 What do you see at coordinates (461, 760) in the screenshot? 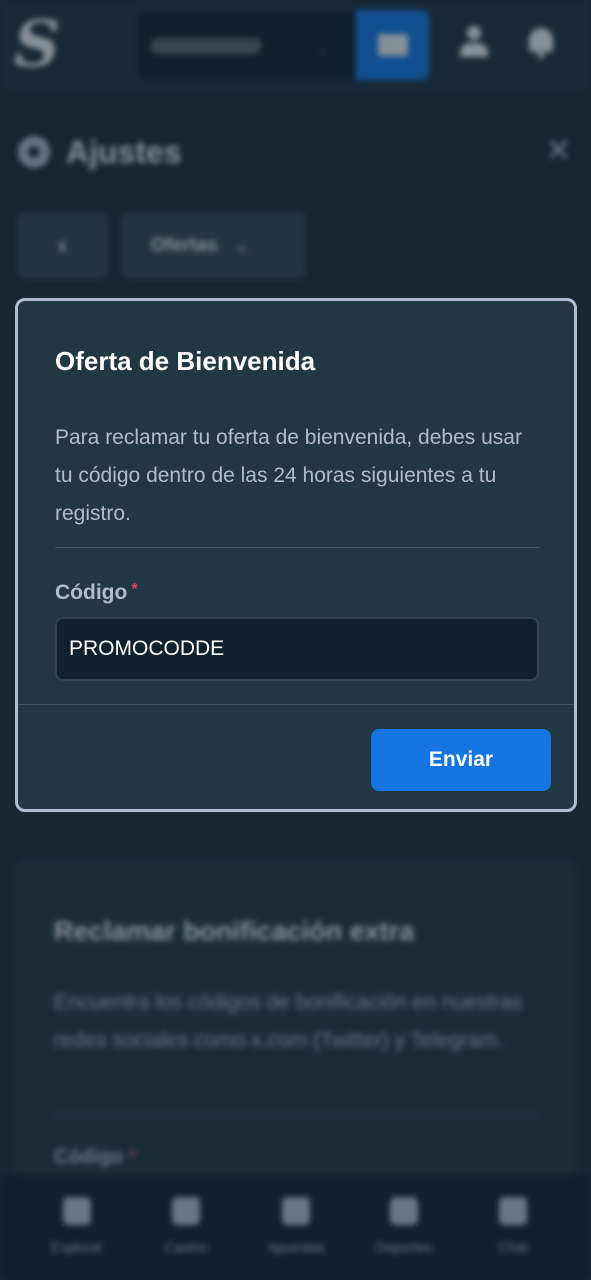
I see `submit-button: Enviar` at bounding box center [461, 760].